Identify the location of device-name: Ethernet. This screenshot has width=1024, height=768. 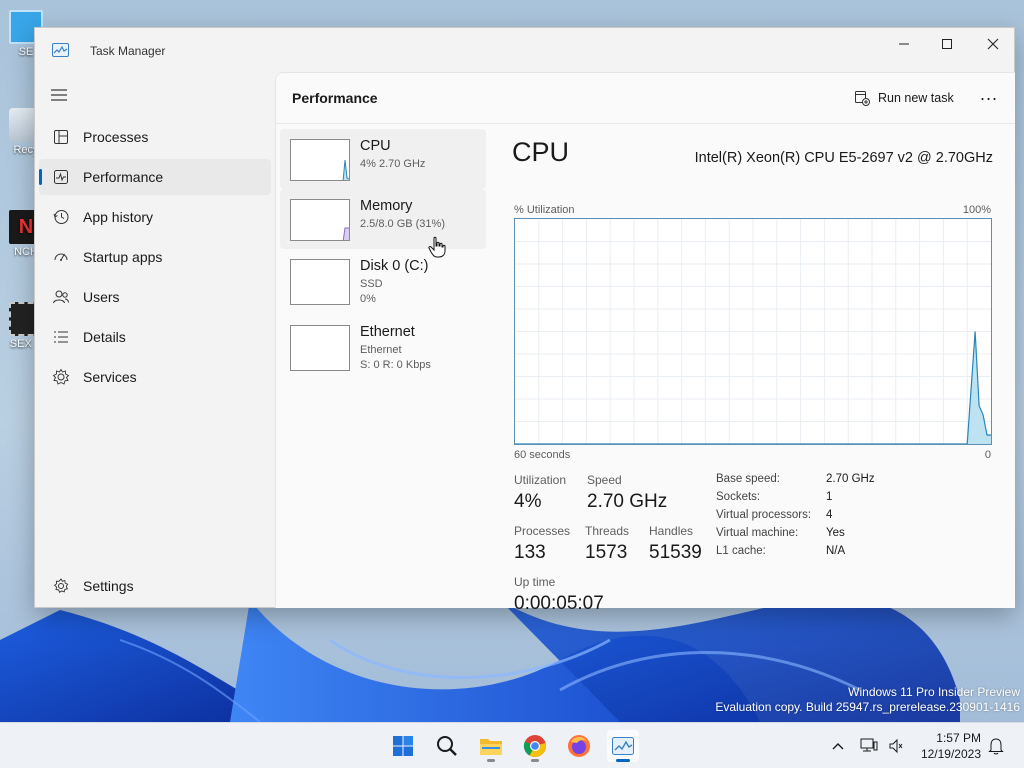
(387, 332).